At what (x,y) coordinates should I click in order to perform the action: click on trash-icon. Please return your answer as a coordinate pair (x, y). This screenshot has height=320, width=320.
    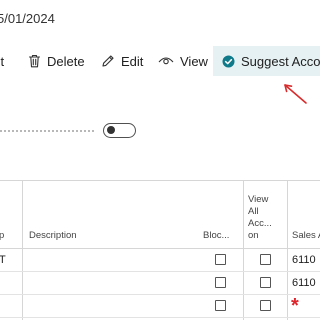
    Looking at the image, I should click on (34, 61).